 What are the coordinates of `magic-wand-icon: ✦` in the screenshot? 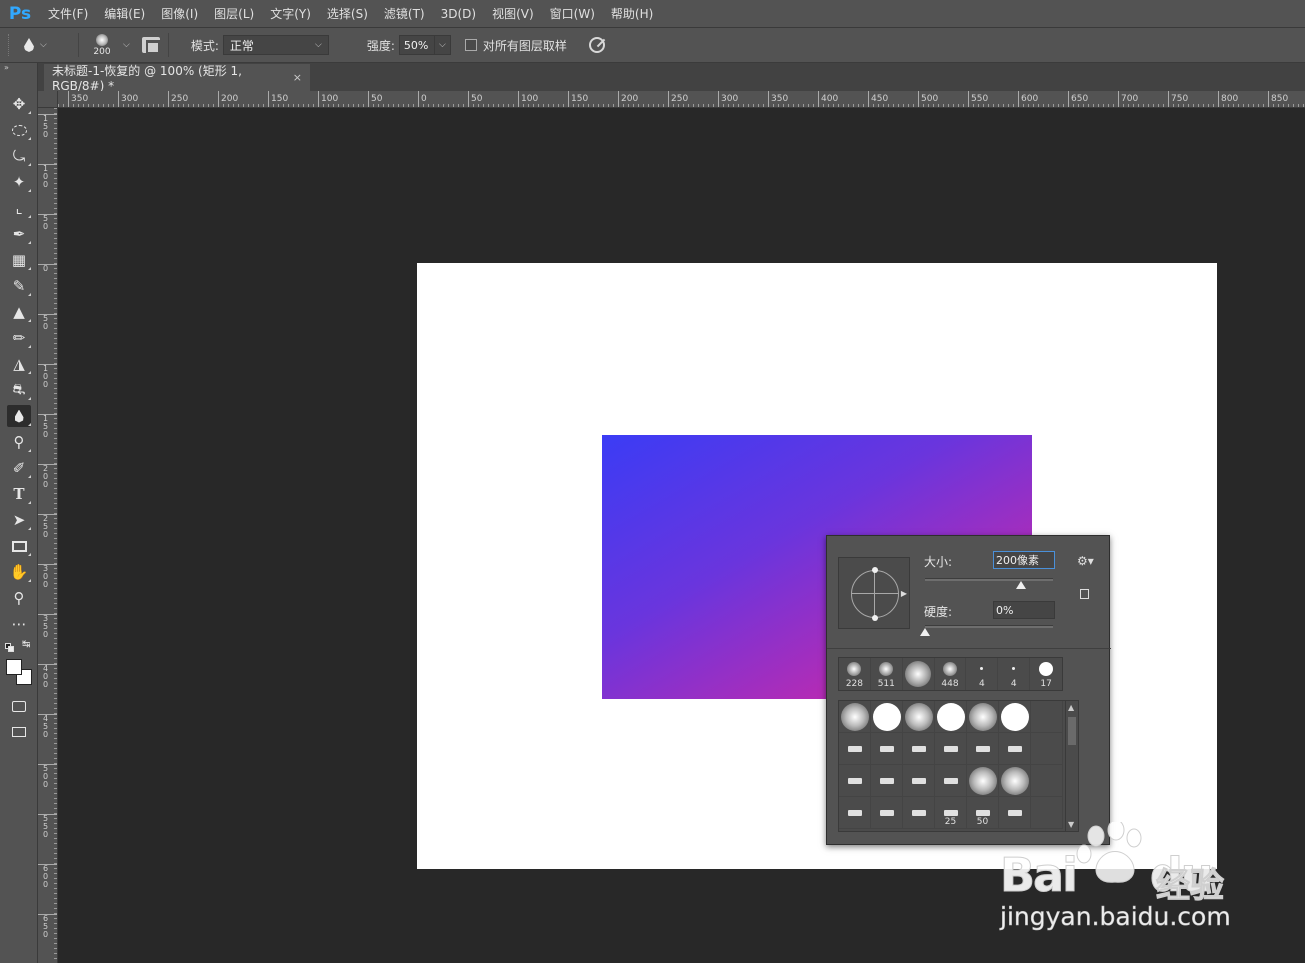 It's located at (19, 182).